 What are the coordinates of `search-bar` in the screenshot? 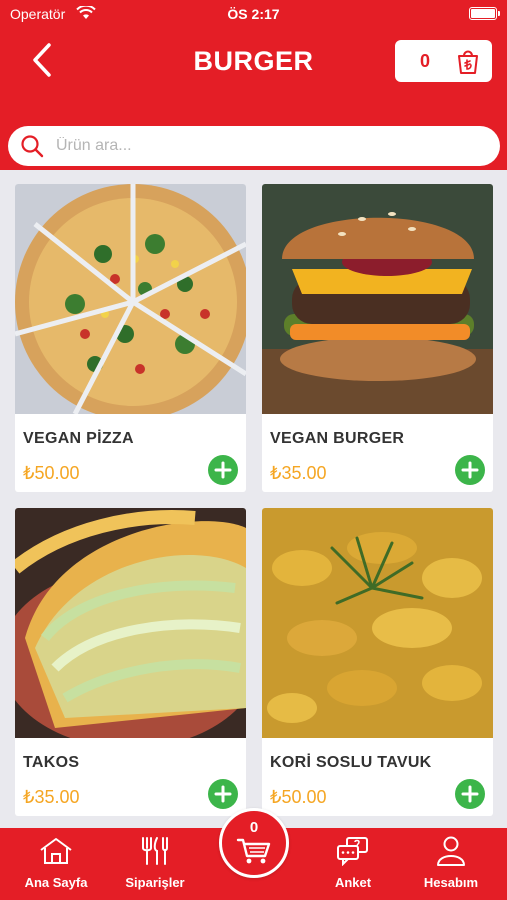 It's located at (254, 146).